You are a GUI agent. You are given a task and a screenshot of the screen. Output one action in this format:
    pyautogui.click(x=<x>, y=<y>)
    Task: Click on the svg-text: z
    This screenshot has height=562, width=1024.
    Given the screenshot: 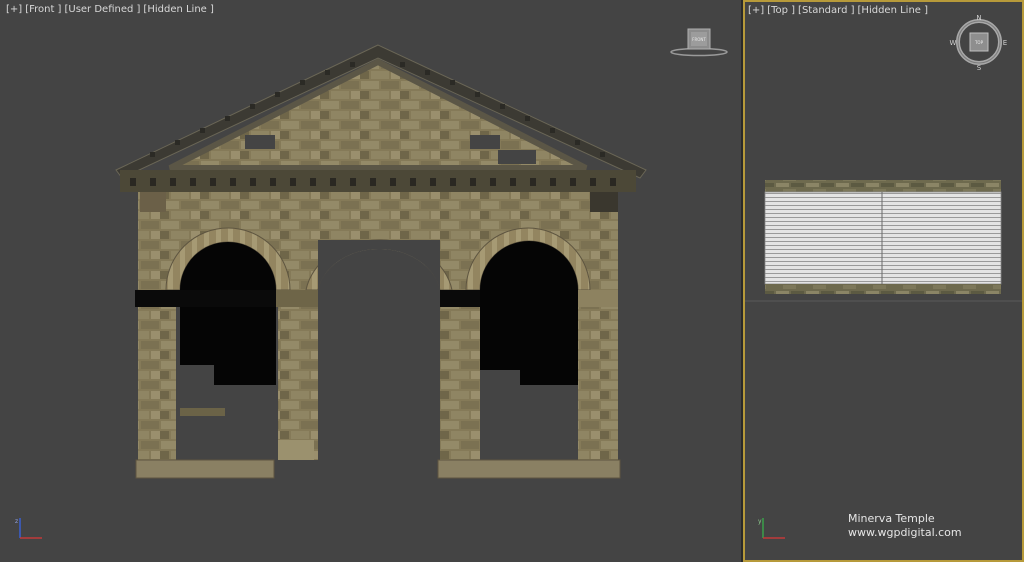 What is the action you would take?
    pyautogui.click(x=16, y=521)
    